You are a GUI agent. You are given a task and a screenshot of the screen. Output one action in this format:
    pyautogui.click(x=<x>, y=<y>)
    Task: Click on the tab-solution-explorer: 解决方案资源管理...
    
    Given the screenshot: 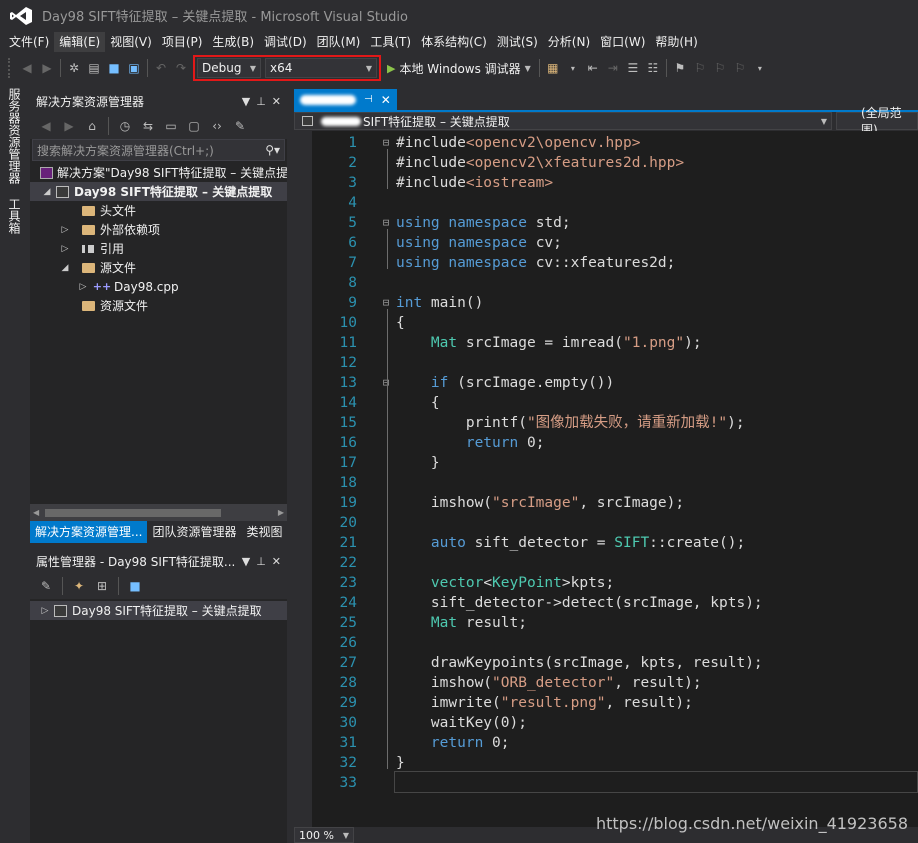 What is the action you would take?
    pyautogui.click(x=89, y=532)
    